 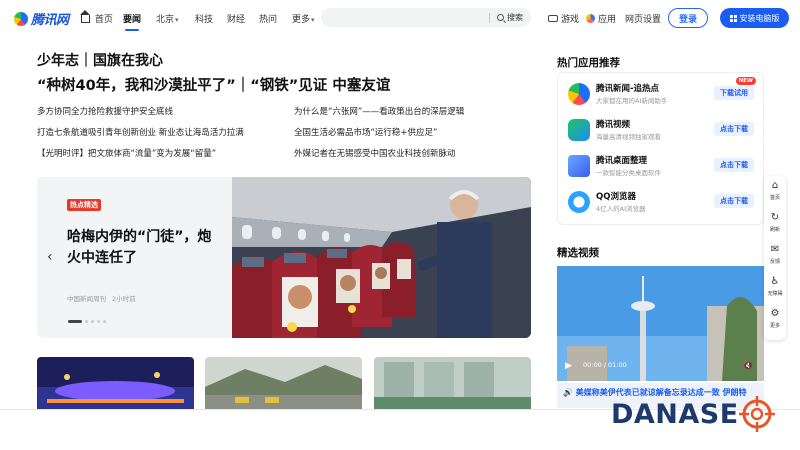 I want to click on float-home-button: ⌂ 首页, so click(x=775, y=195).